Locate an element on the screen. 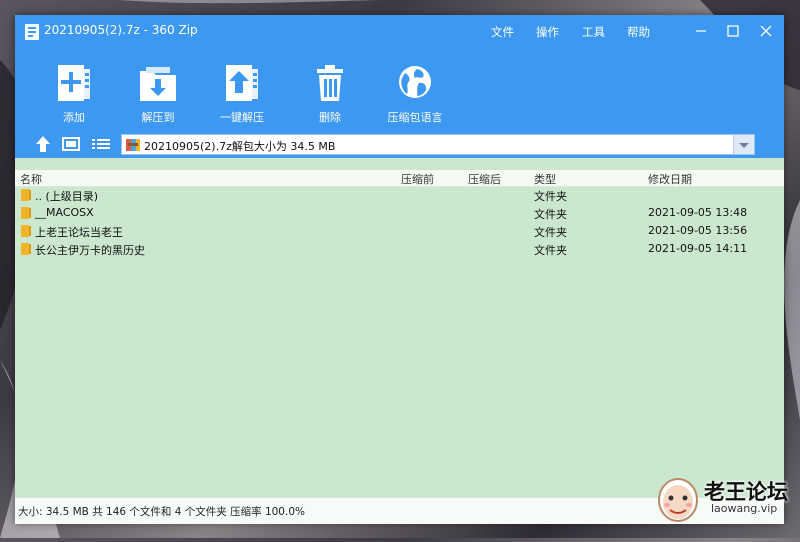 The height and width of the screenshot is (542, 800). file-list-header: 名称 压缩前 压缩后 类型 修改日期 is located at coordinates (399, 178).